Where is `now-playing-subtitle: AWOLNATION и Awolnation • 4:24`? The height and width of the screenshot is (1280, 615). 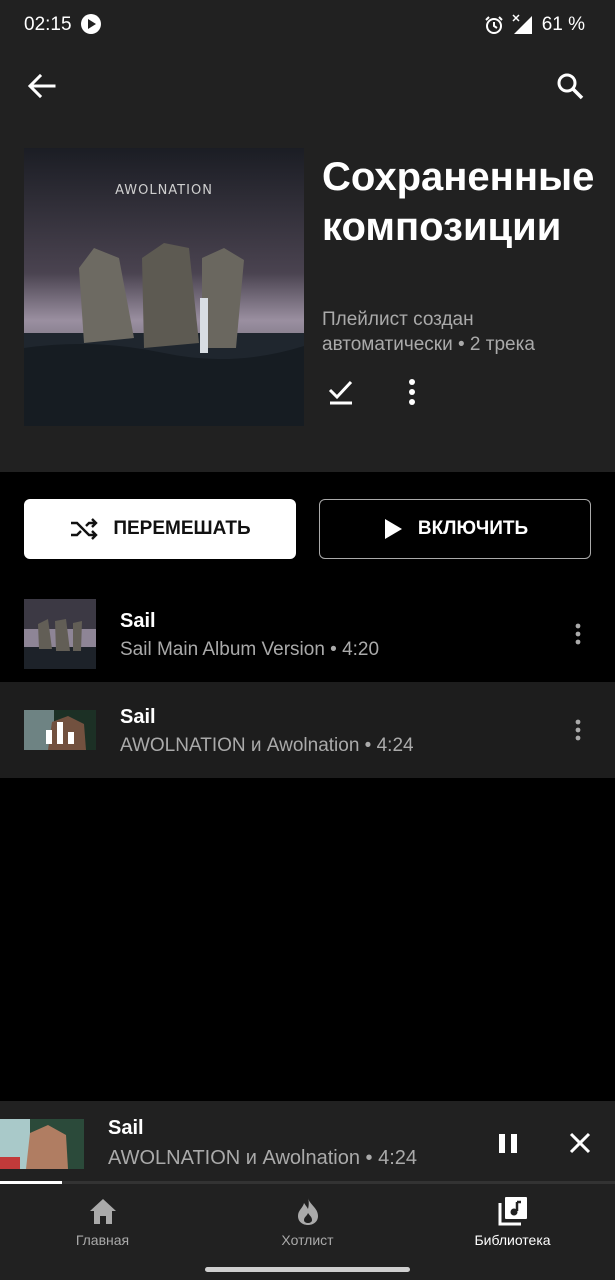
now-playing-subtitle: AWOLNATION и Awolnation • 4:24 is located at coordinates (263, 1158).